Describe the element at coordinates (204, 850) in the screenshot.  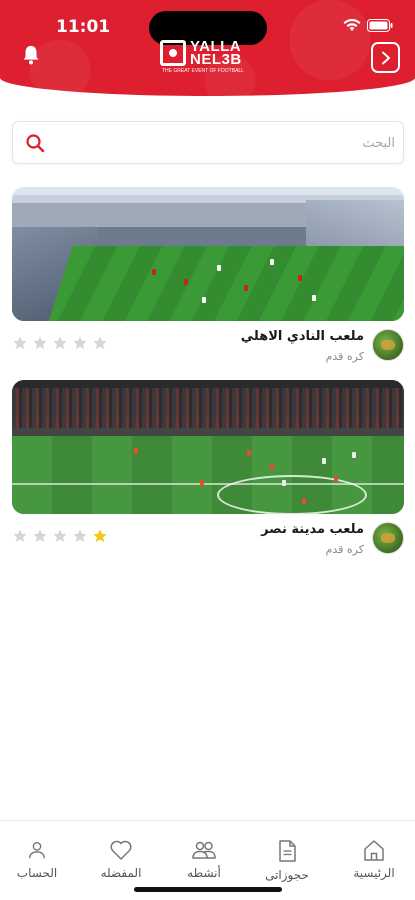
I see `people-icon` at that location.